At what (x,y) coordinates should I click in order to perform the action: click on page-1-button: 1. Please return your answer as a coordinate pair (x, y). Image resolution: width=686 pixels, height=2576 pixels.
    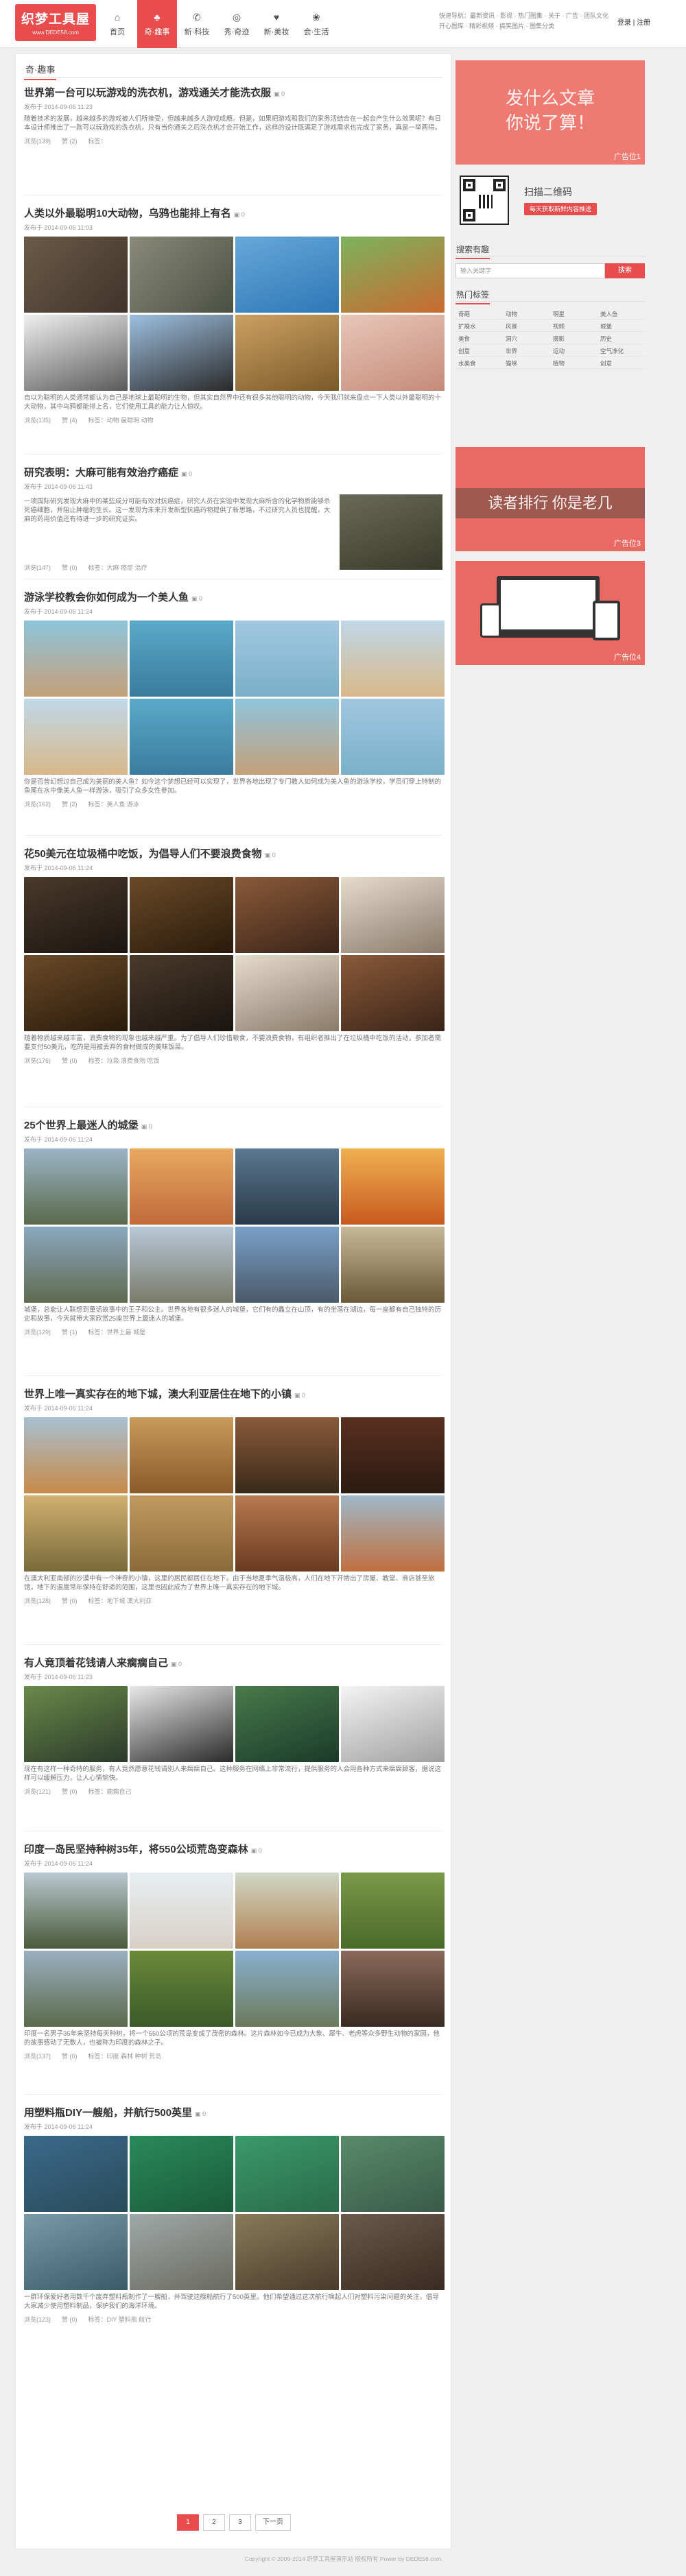
    Looking at the image, I should click on (188, 2522).